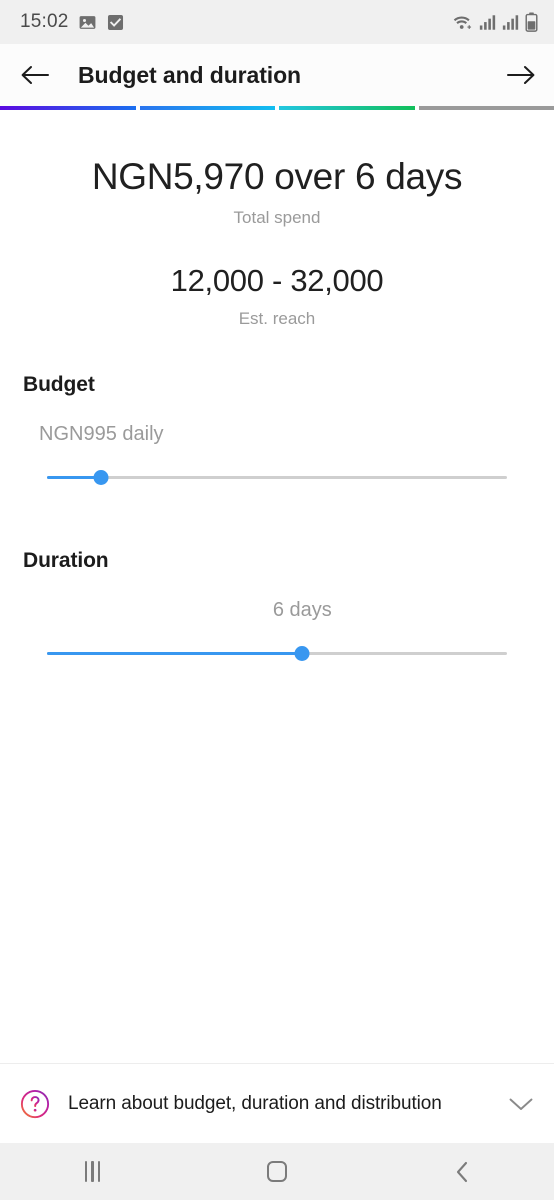 The image size is (554, 1200). What do you see at coordinates (277, 281) in the screenshot?
I see `estimated-reach-value: 12,000 - 32,000` at bounding box center [277, 281].